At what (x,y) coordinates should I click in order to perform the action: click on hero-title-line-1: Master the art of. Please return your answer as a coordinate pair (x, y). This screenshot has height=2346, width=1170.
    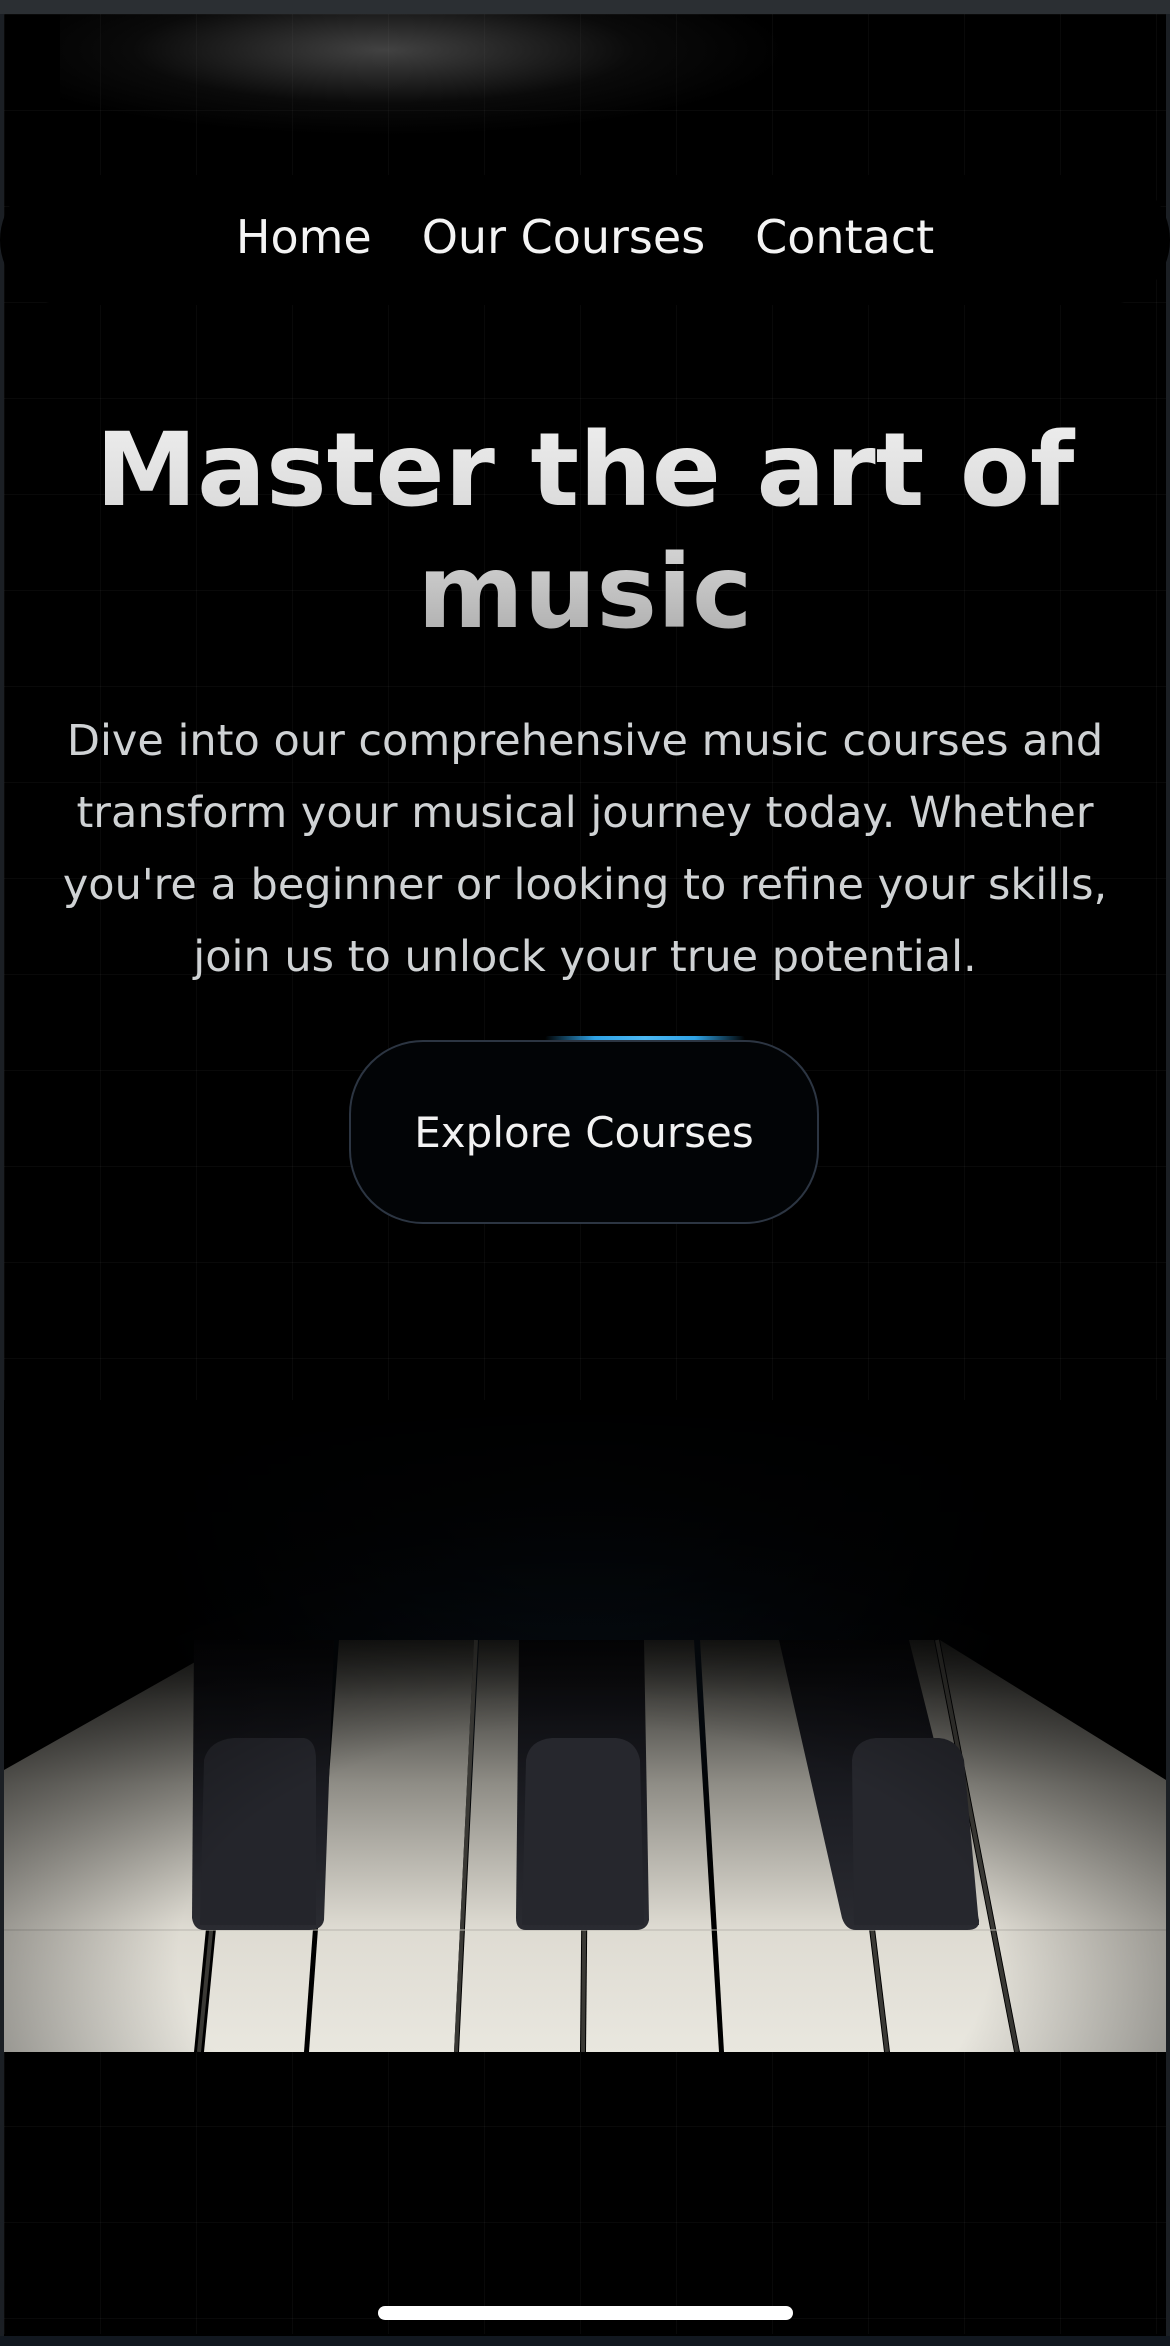
    Looking at the image, I should click on (585, 470).